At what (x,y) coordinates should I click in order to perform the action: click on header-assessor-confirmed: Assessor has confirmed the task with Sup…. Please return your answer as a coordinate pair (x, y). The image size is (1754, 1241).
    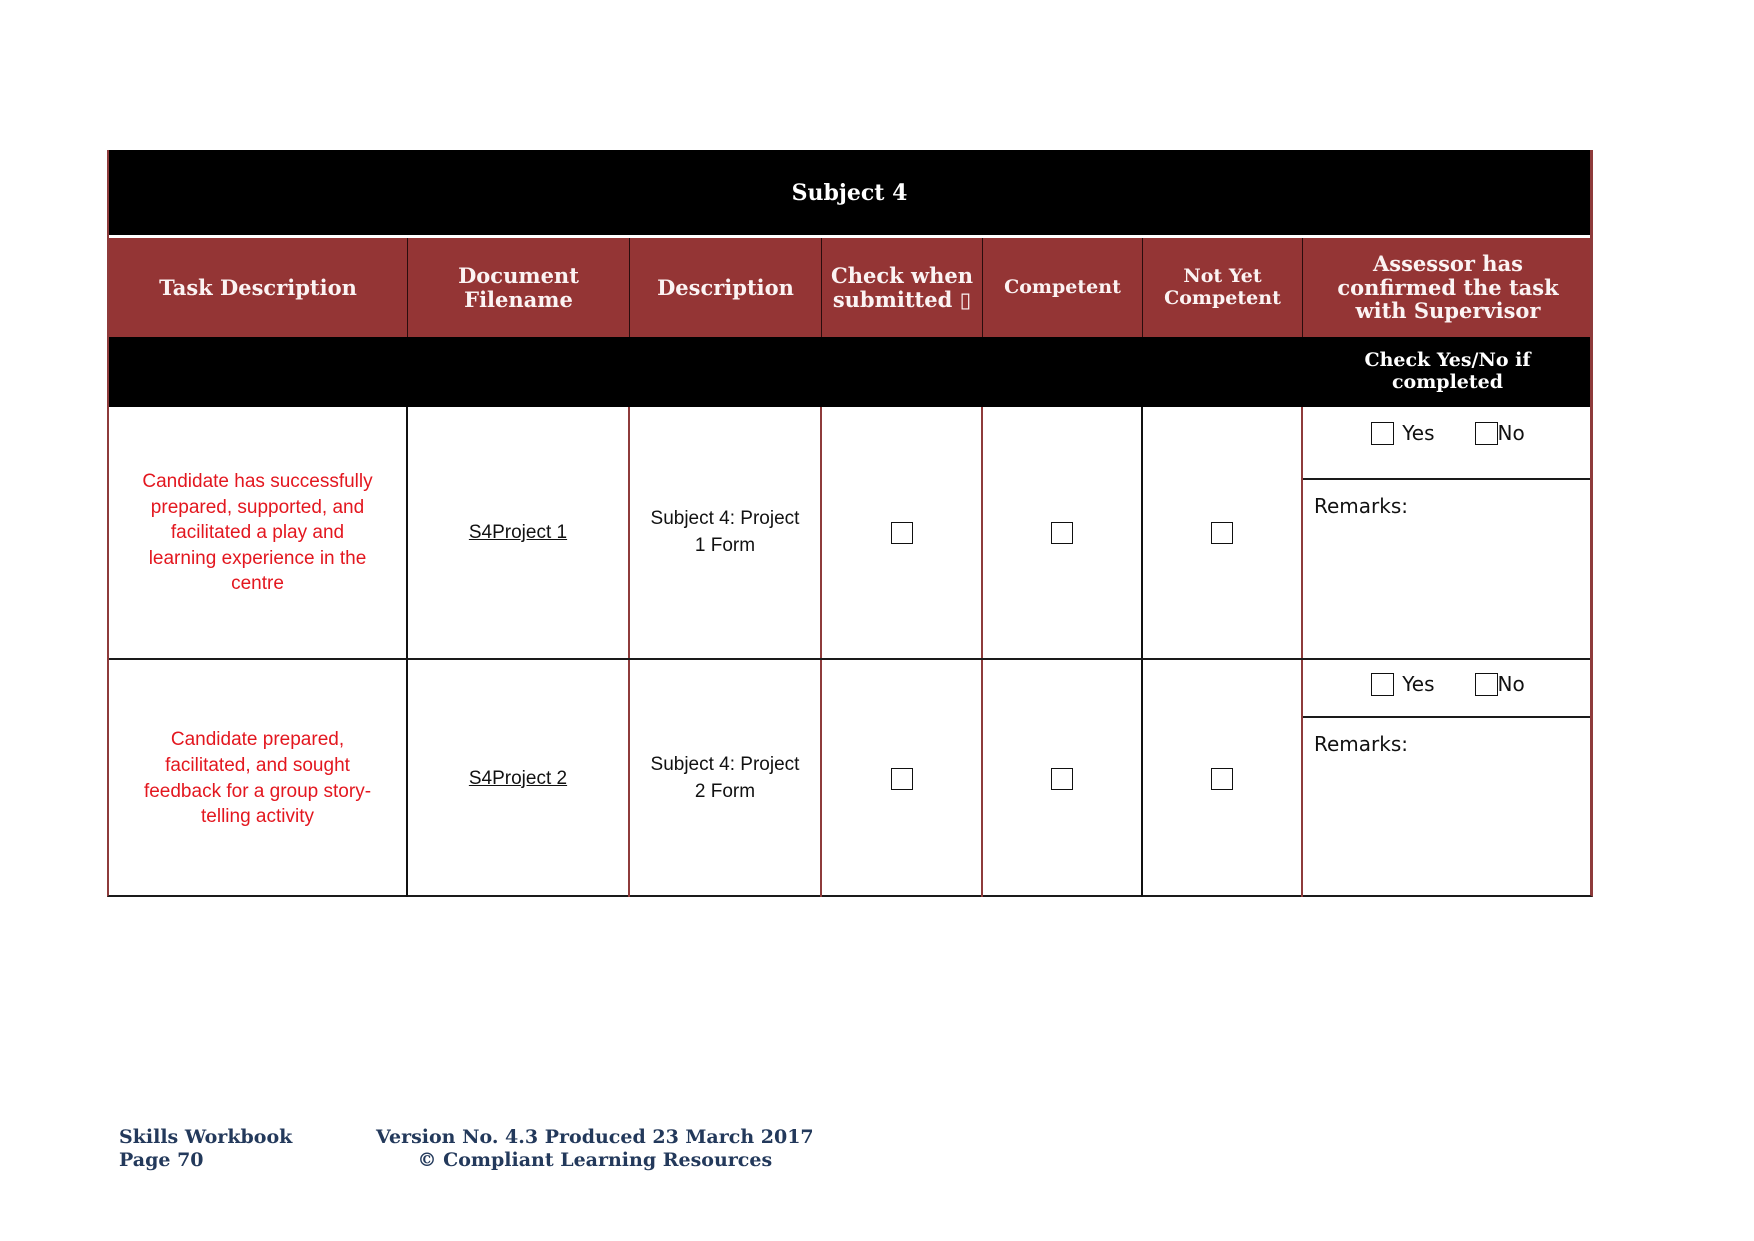
    Looking at the image, I should click on (1447, 287).